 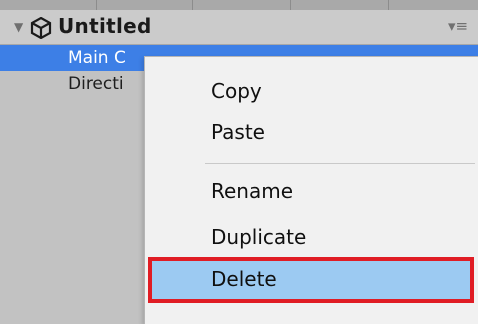 I want to click on hierarchy-item-label: Main C, so click(x=97, y=58).